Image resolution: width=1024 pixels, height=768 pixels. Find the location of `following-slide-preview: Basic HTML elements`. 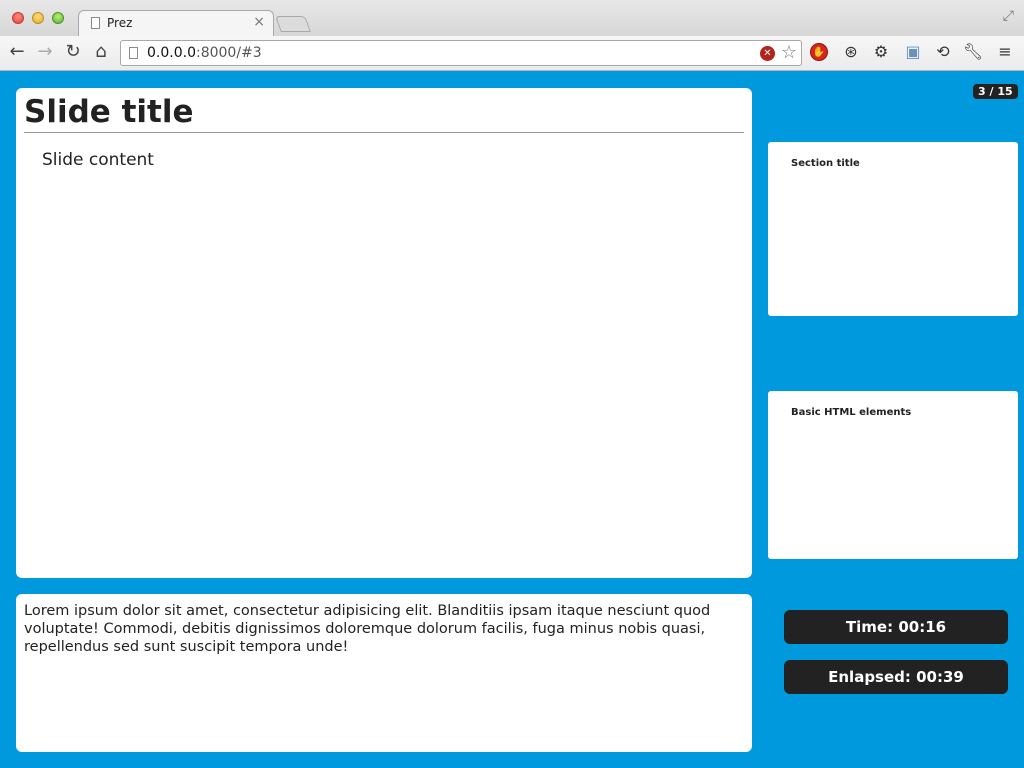

following-slide-preview: Basic HTML elements is located at coordinates (893, 475).